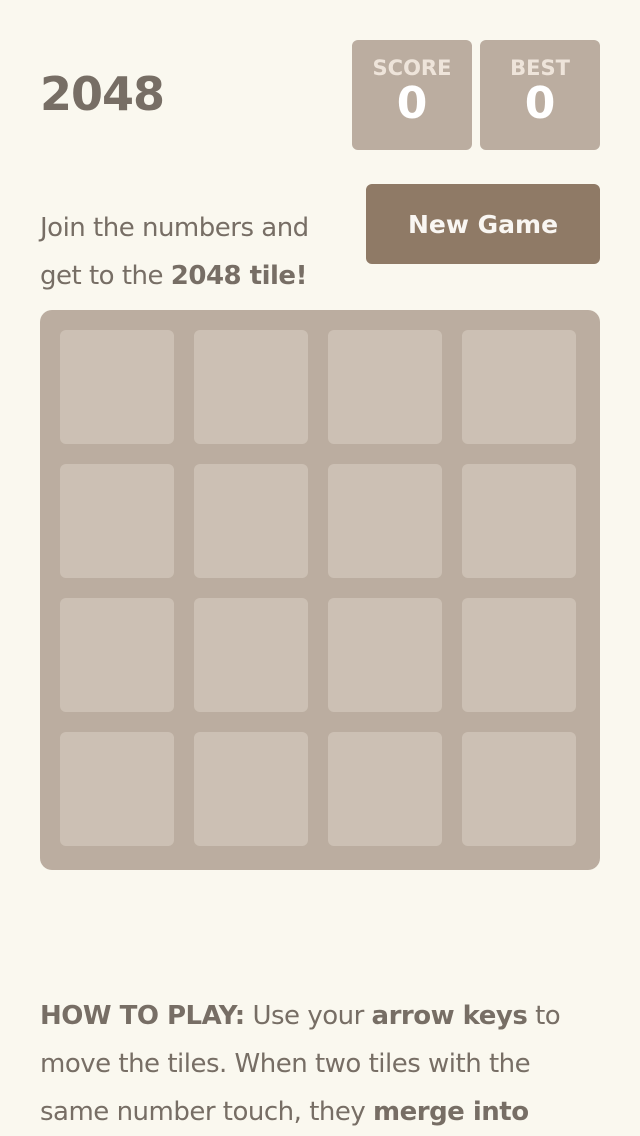  Describe the element at coordinates (540, 103) in the screenshot. I see `best-value: 0` at that location.